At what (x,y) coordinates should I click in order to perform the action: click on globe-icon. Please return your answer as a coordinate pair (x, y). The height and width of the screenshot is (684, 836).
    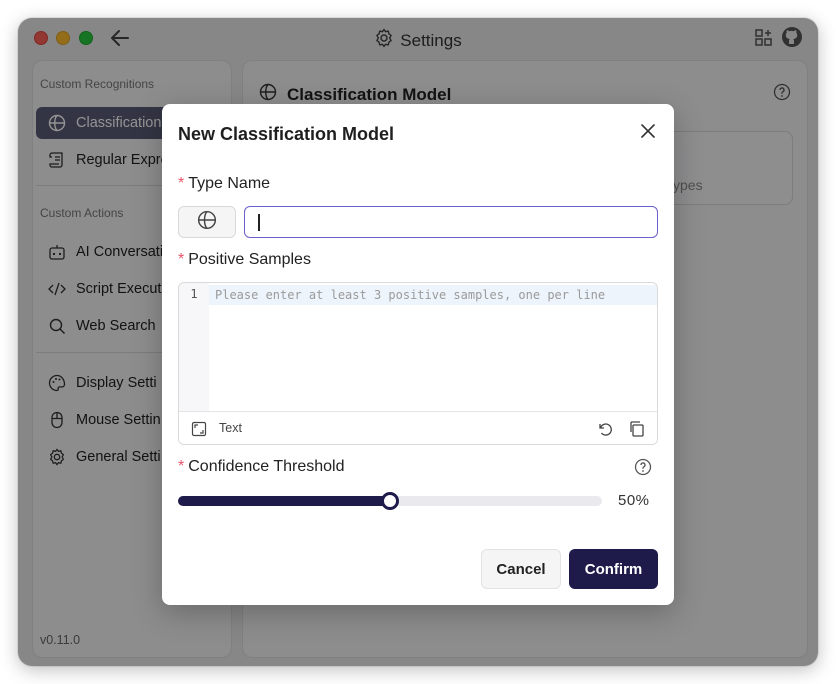
    Looking at the image, I should click on (207, 222).